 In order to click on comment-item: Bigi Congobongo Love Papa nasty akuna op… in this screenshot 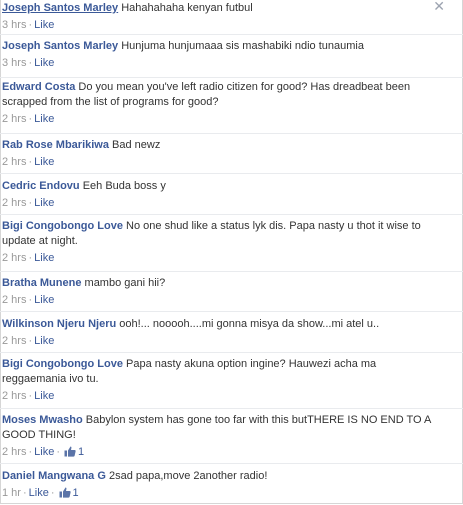, I will do `click(221, 380)`.